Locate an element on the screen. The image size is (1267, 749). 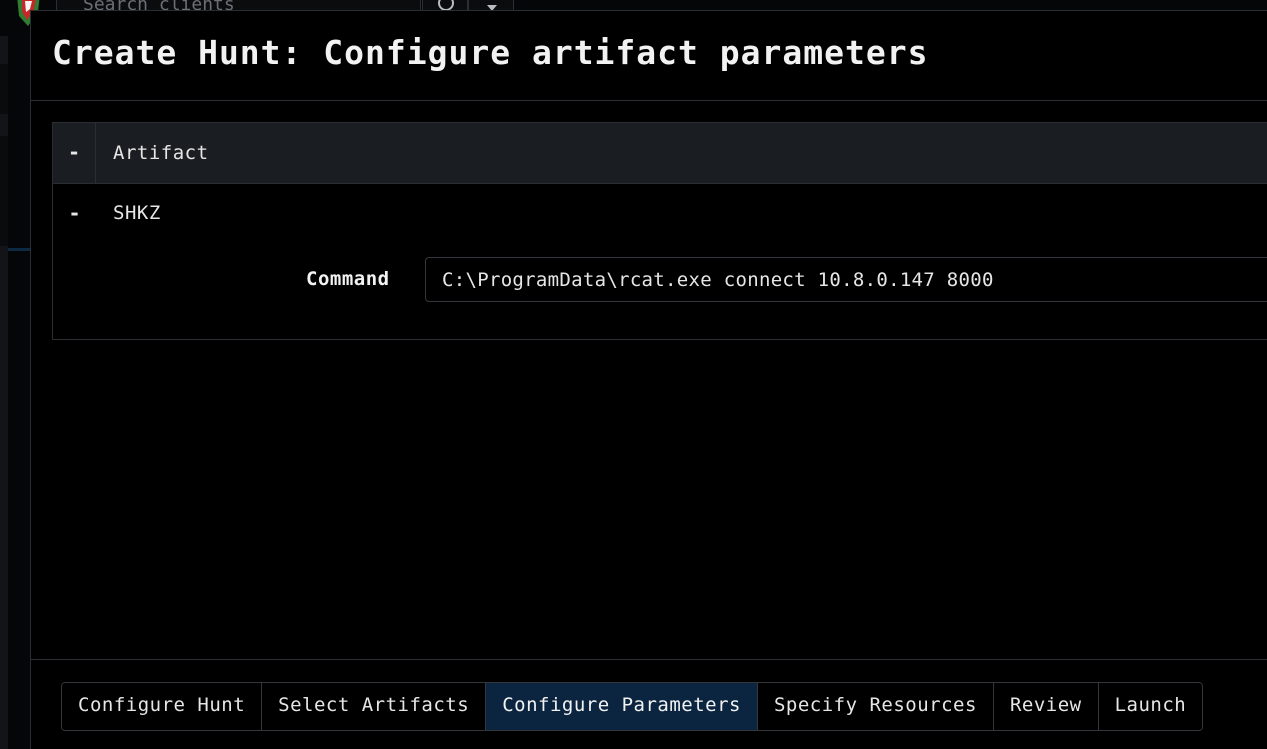
sidebar is located at coordinates (4, 392).